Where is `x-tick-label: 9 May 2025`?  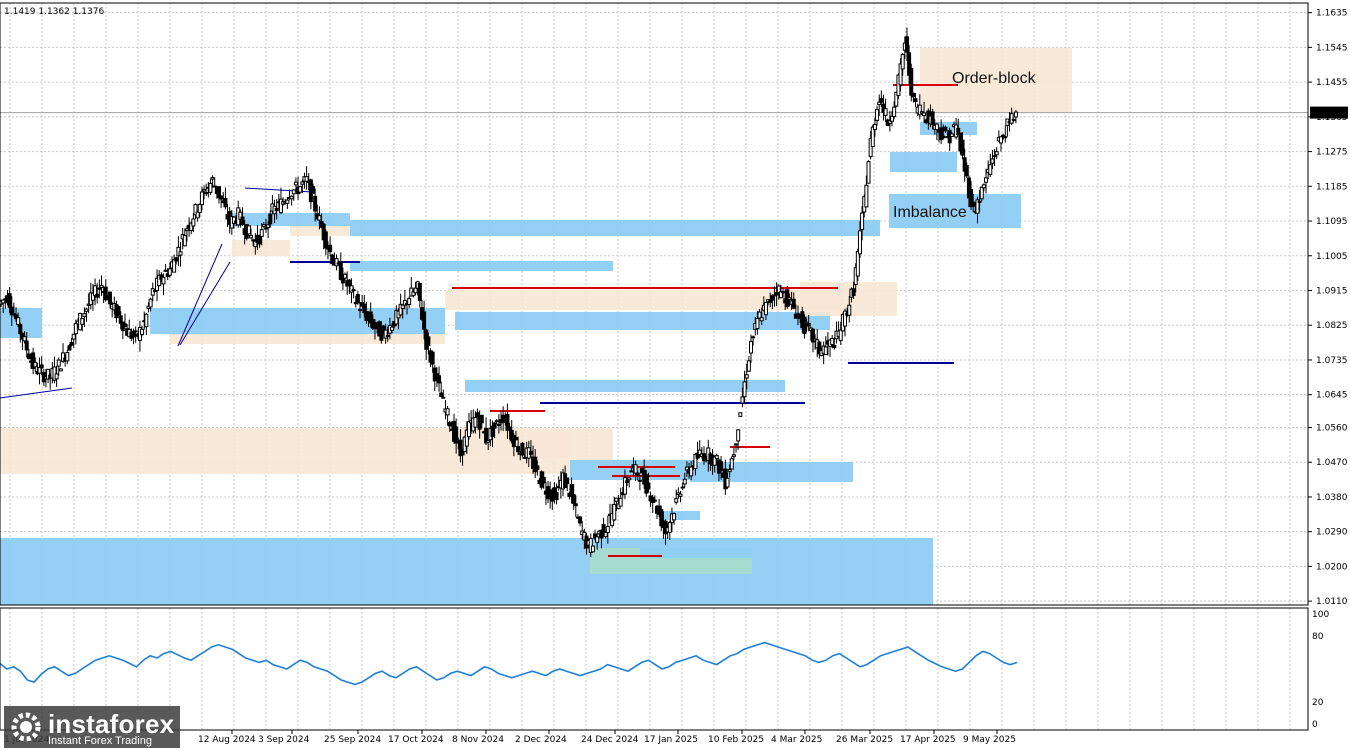 x-tick-label: 9 May 2025 is located at coordinates (989, 740).